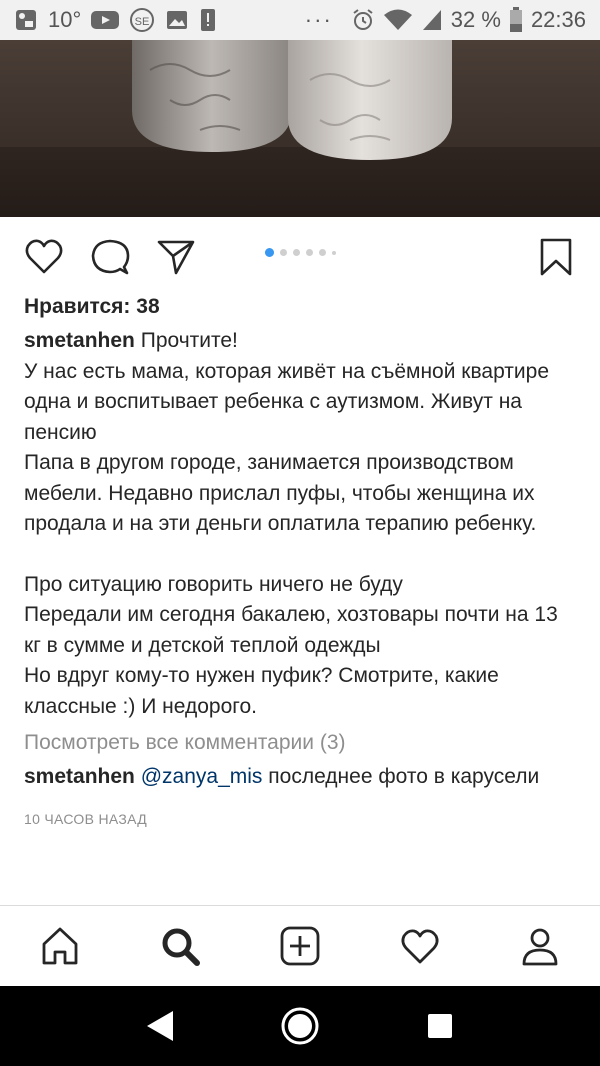  I want to click on bookmark-icon, so click(556, 257).